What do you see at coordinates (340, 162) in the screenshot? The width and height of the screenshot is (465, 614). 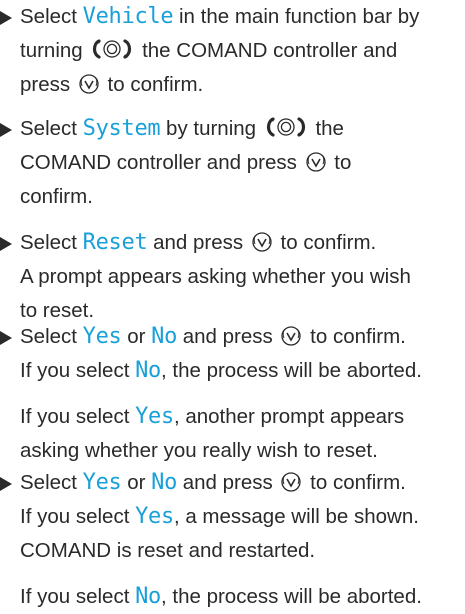 I see `text-fragment: to` at bounding box center [340, 162].